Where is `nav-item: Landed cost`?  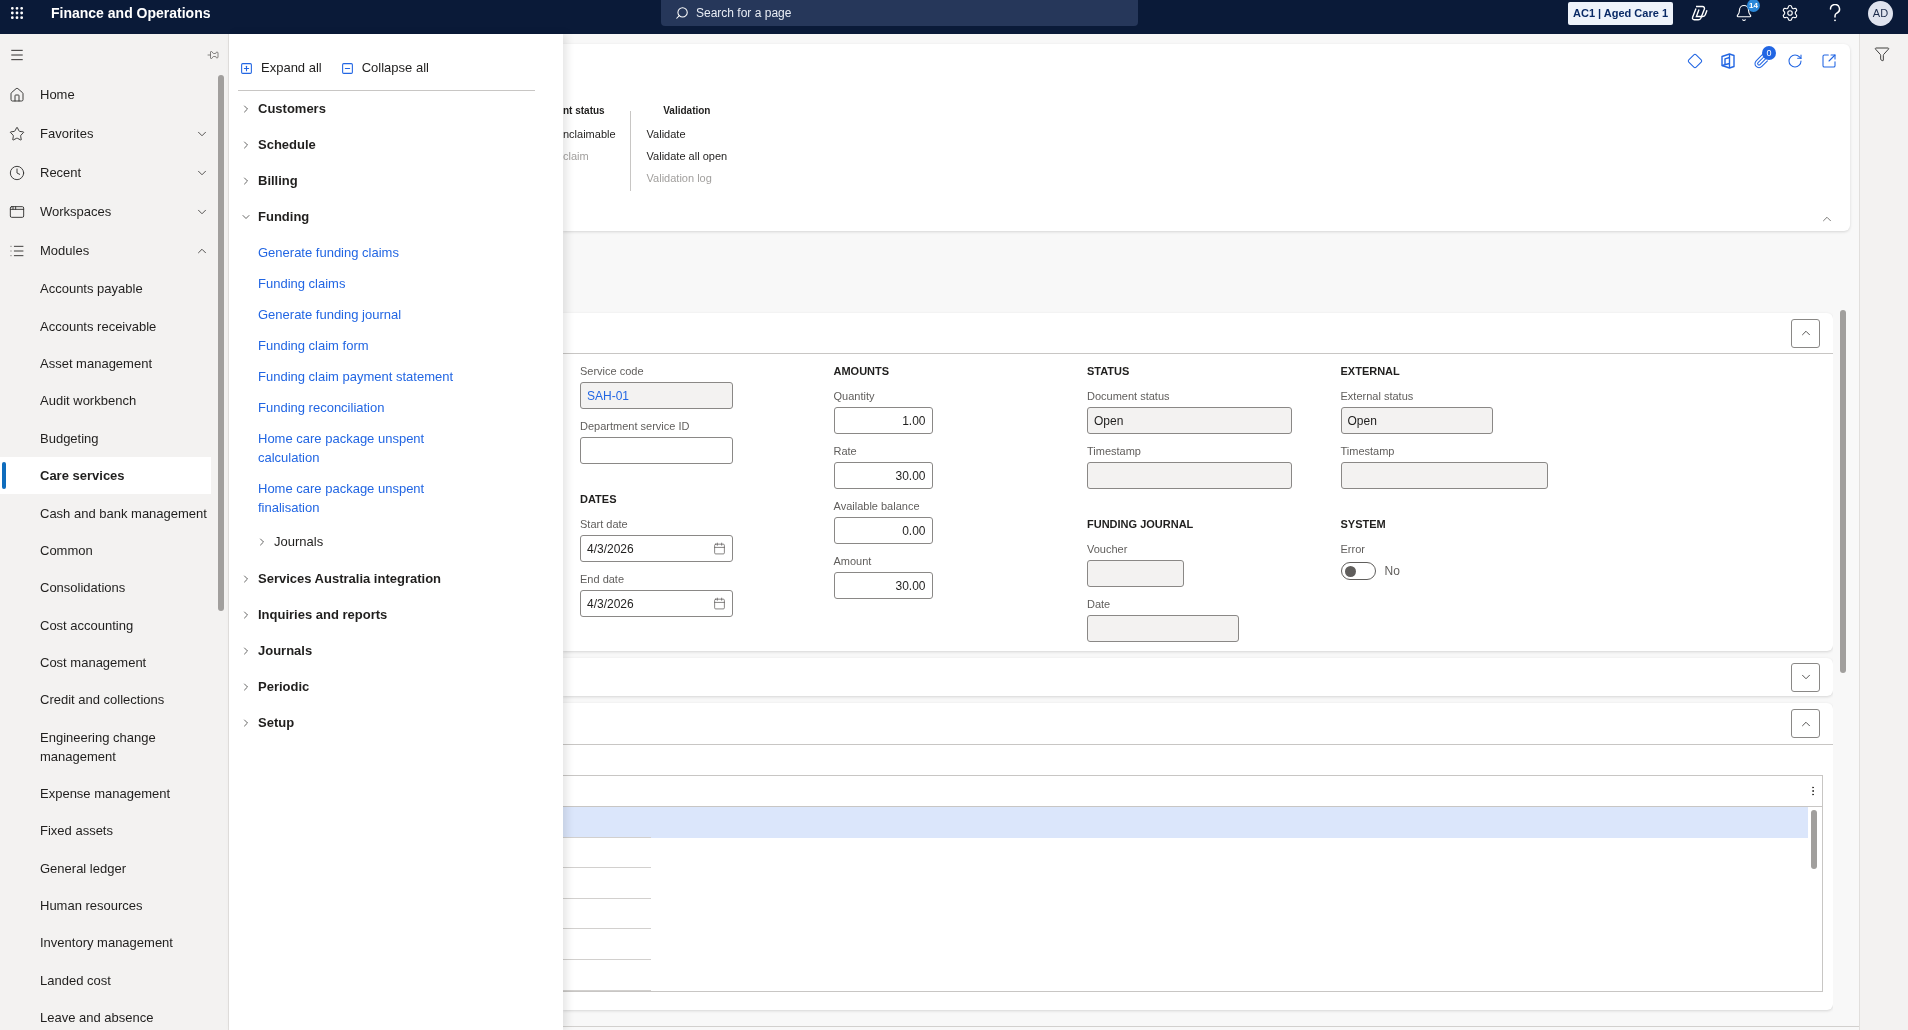
nav-item: Landed cost is located at coordinates (105, 980).